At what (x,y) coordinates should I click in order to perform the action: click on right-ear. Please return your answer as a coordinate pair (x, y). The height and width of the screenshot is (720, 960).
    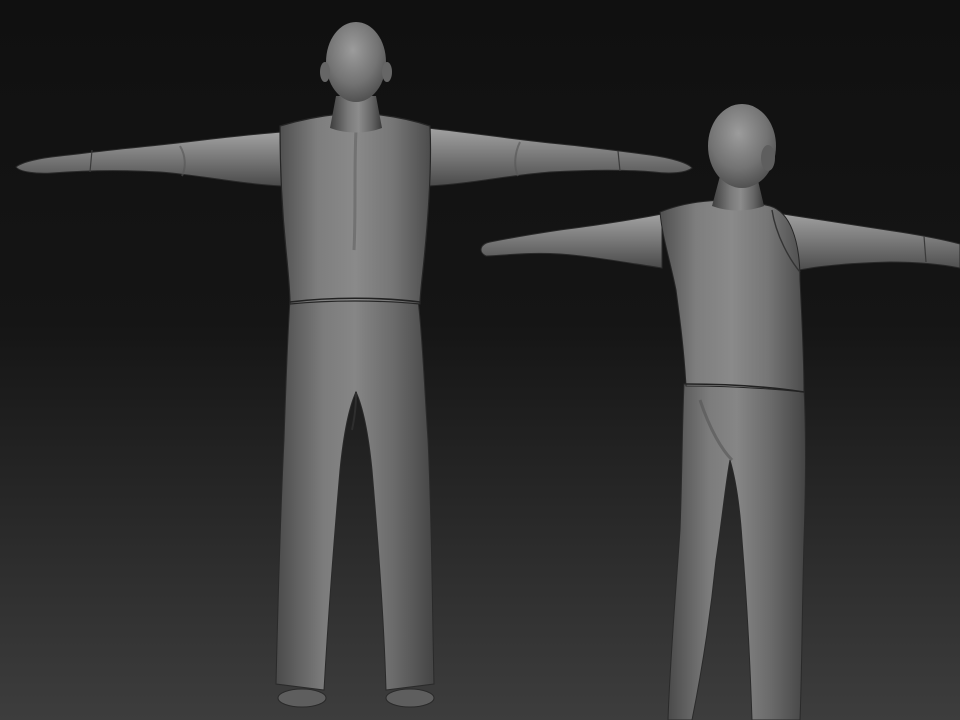
    Looking at the image, I should click on (387, 72).